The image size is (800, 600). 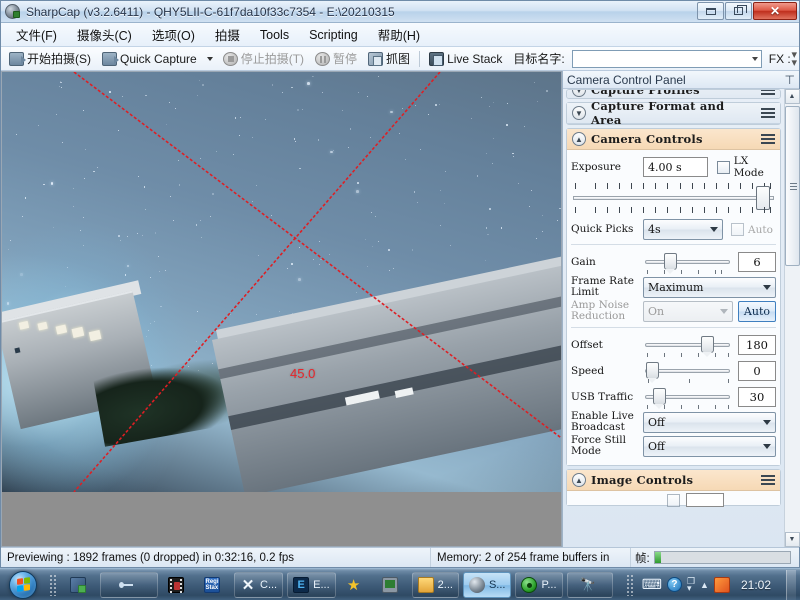 What do you see at coordinates (227, 34) in the screenshot?
I see `menu-capture: 拍摄` at bounding box center [227, 34].